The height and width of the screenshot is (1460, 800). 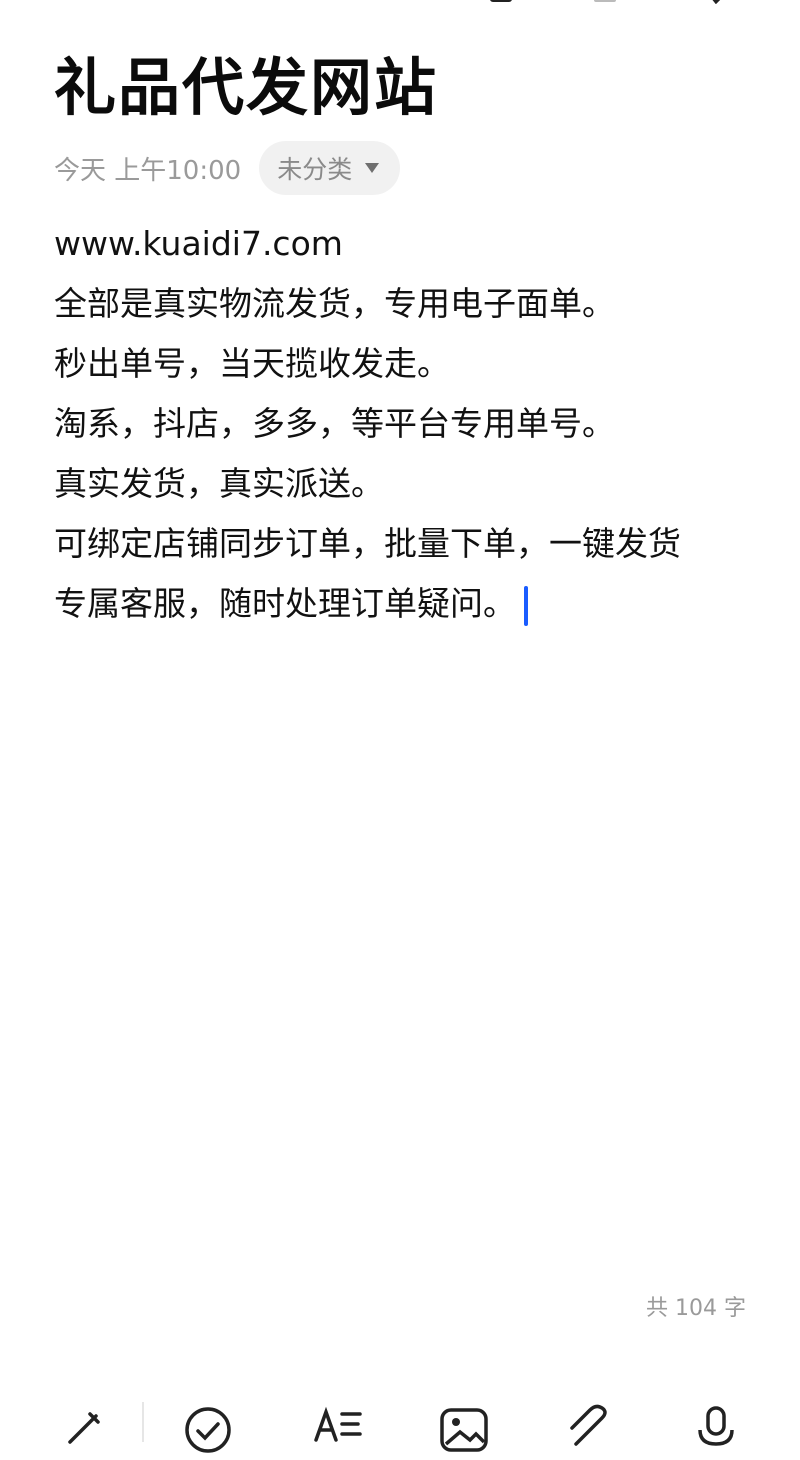 I want to click on category-label: 未分类, so click(x=315, y=169).